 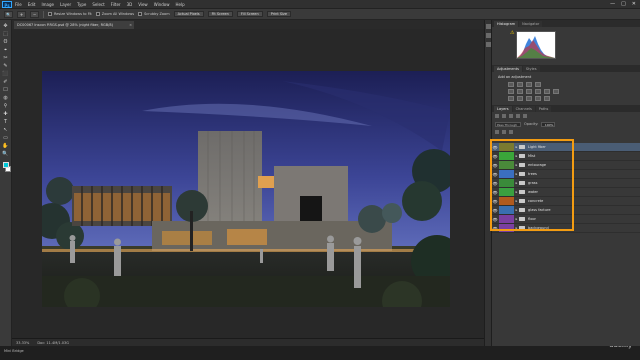 I want to click on history-icon, so click(x=488, y=26).